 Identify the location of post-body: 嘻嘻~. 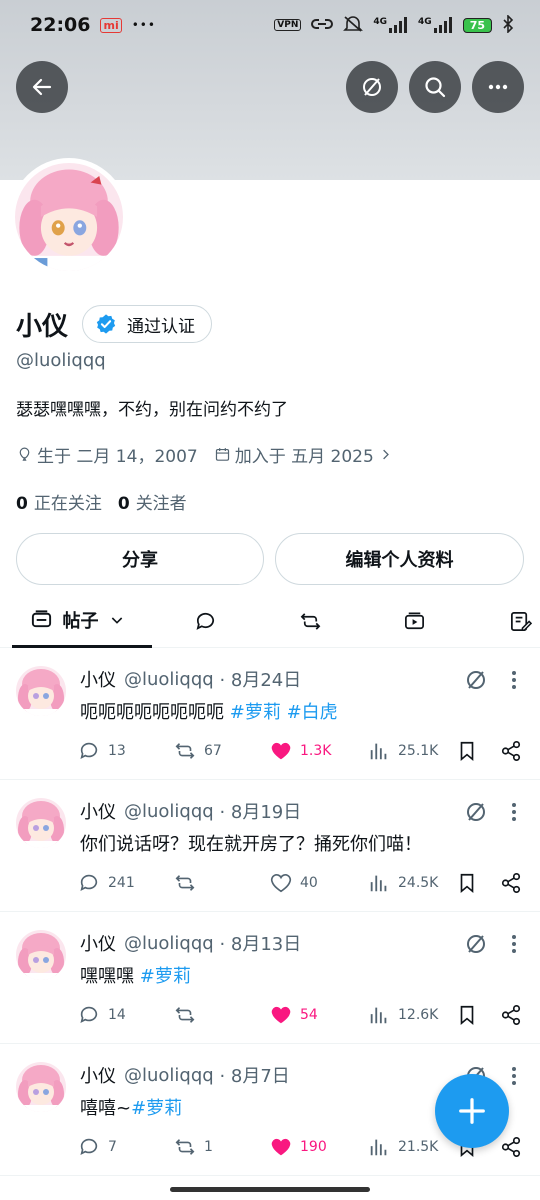
(106, 1108).